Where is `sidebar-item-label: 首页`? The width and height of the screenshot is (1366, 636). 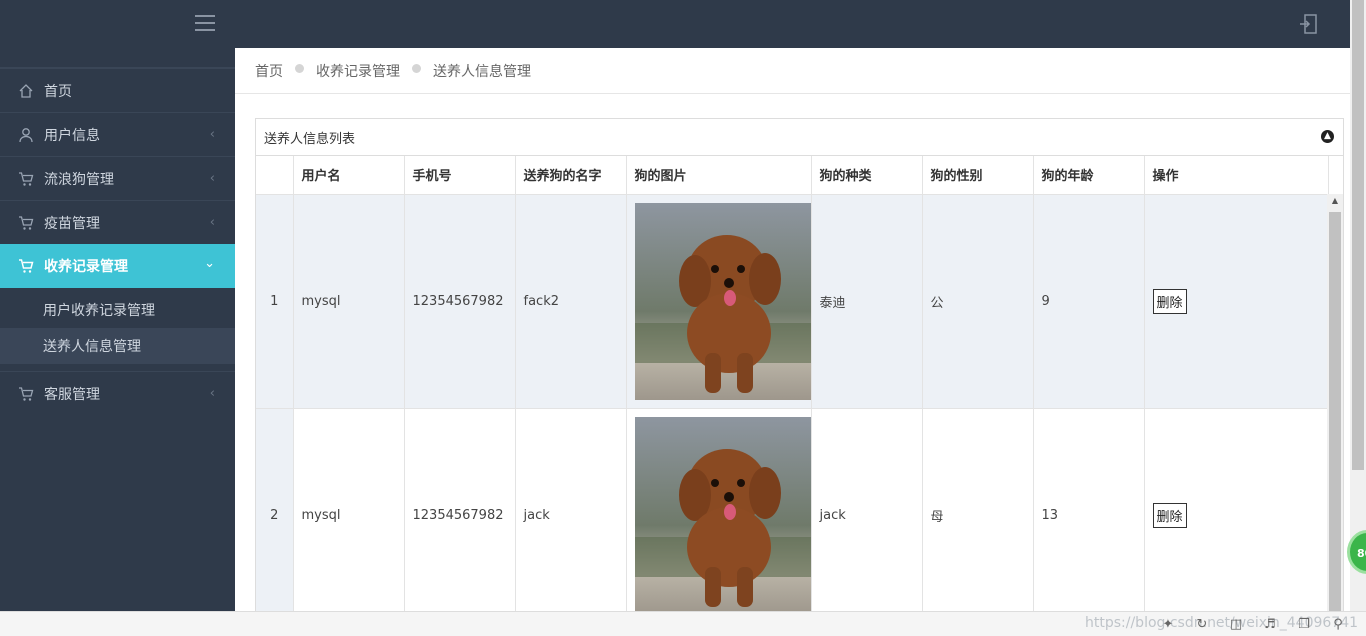 sidebar-item-label: 首页 is located at coordinates (58, 91).